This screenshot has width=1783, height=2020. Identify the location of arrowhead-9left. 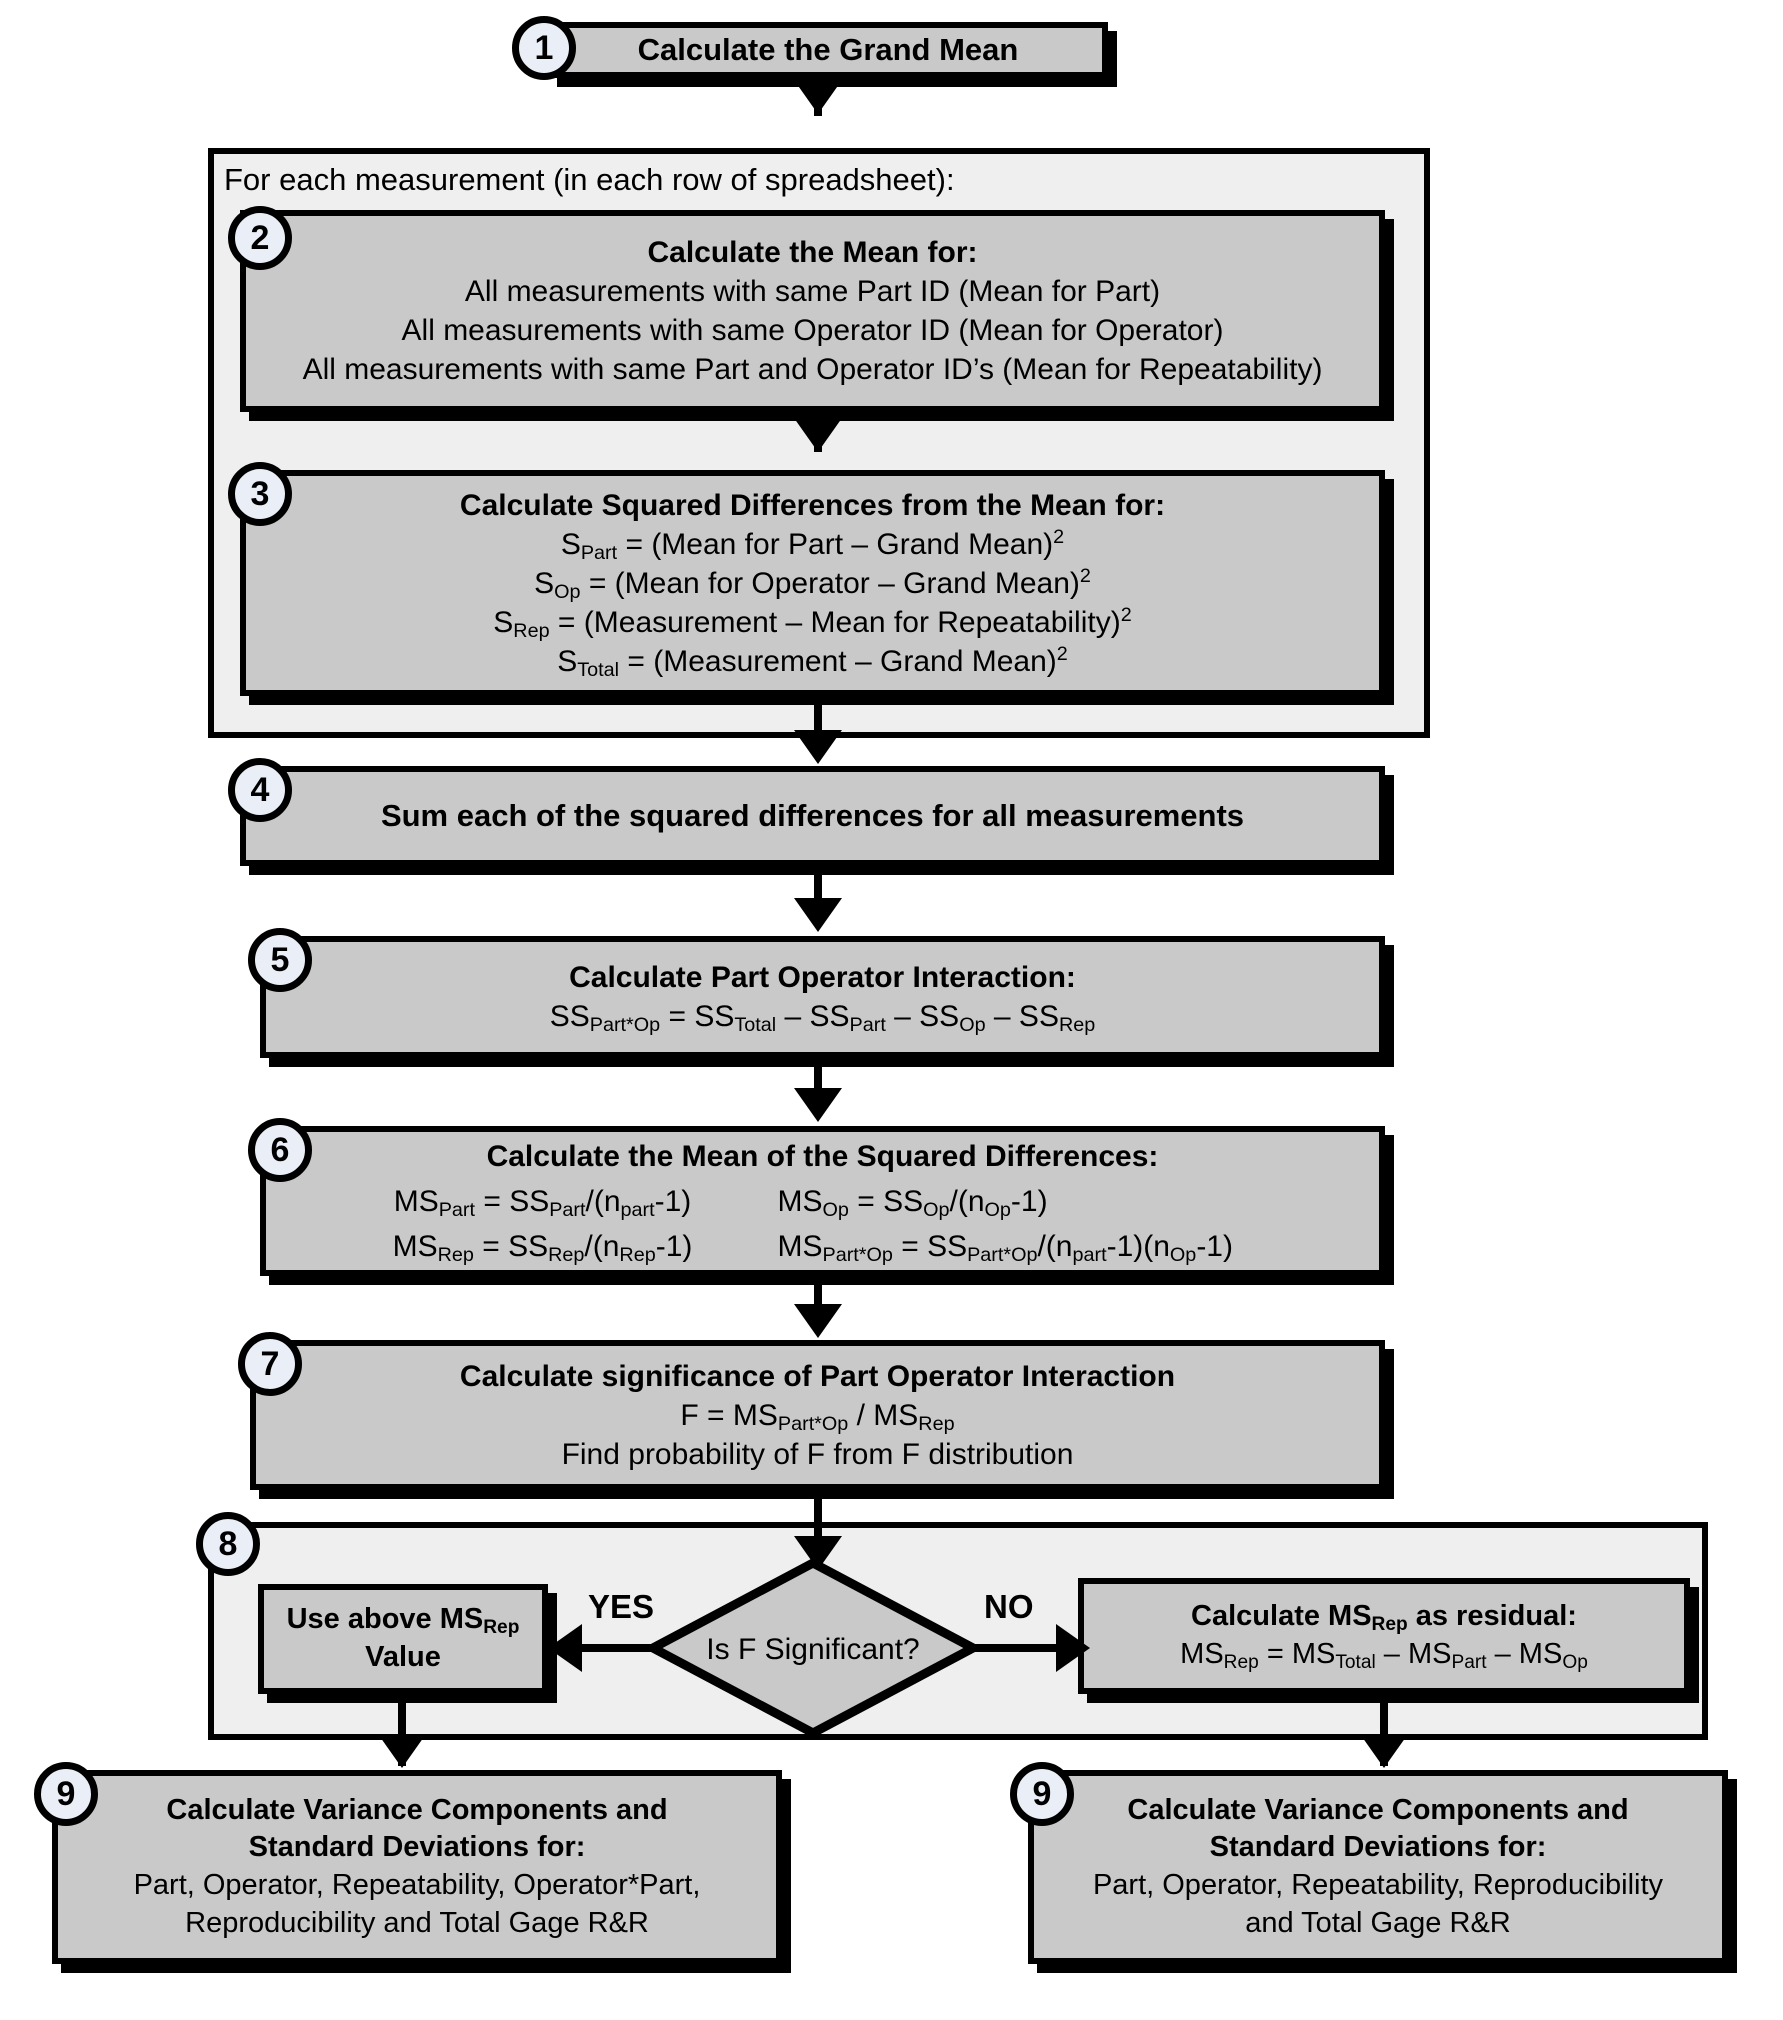
(402, 1751).